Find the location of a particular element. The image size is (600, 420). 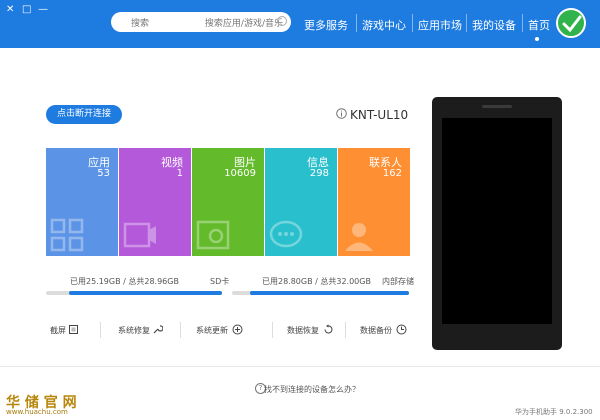

phone-image is located at coordinates (497, 223).